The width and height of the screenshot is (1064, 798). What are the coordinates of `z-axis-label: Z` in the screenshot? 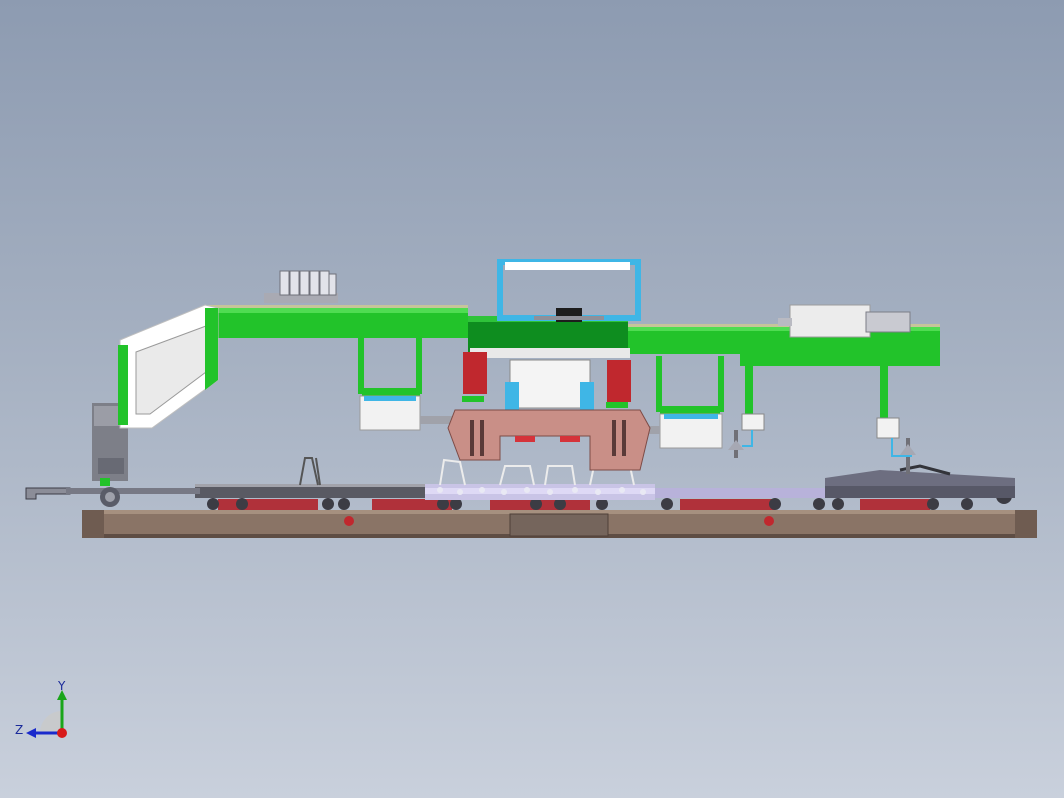 It's located at (19, 730).